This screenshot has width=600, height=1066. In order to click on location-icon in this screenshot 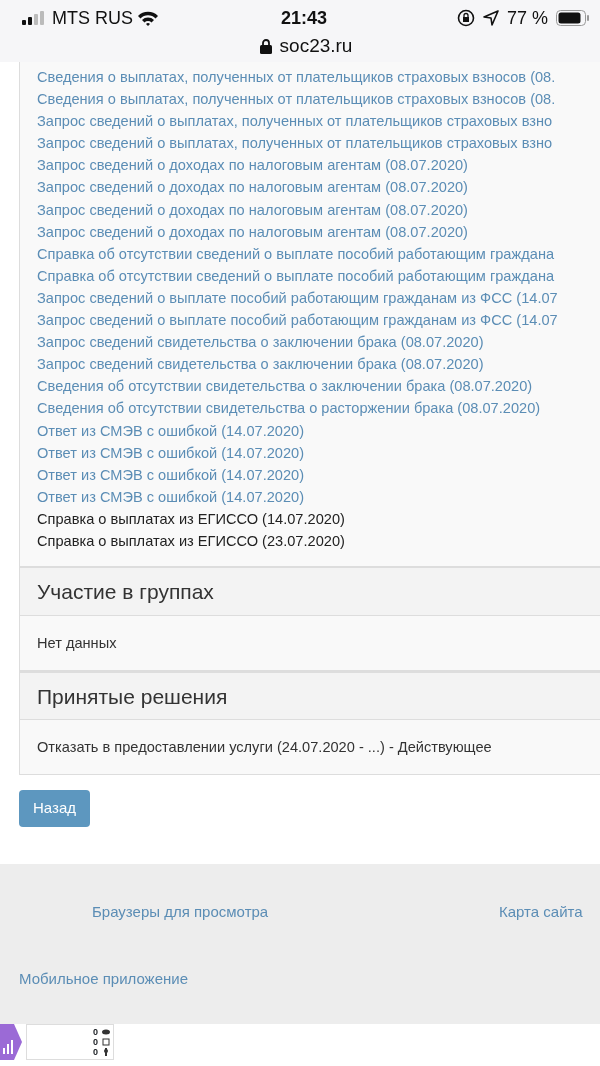, I will do `click(490, 18)`.